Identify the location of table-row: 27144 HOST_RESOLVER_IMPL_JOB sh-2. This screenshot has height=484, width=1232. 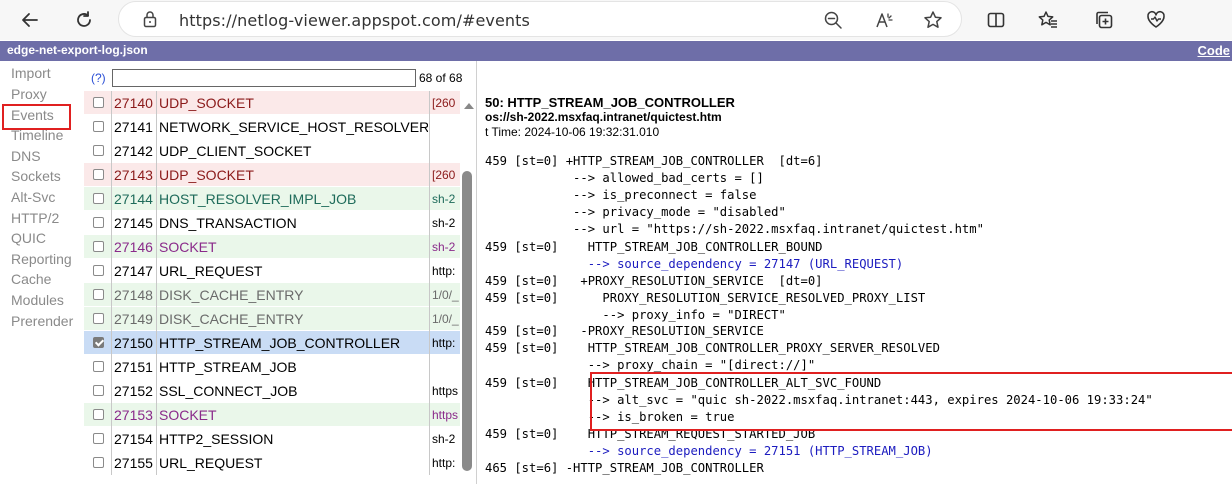
(272, 199).